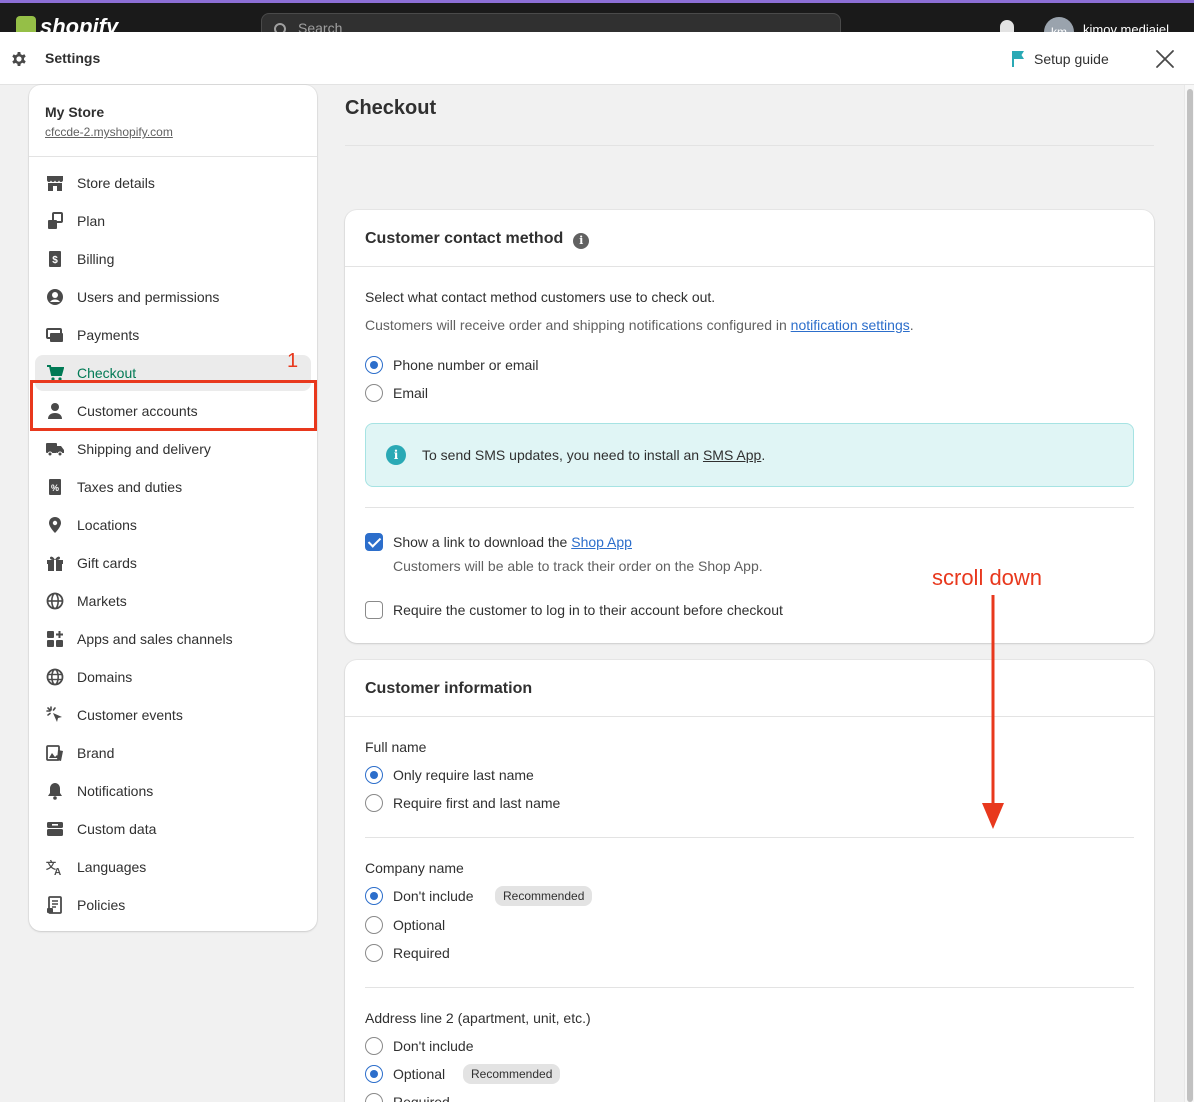 Image resolution: width=1194 pixels, height=1102 pixels. What do you see at coordinates (148, 297) in the screenshot?
I see `sidebar-item-label: Users and permissions` at bounding box center [148, 297].